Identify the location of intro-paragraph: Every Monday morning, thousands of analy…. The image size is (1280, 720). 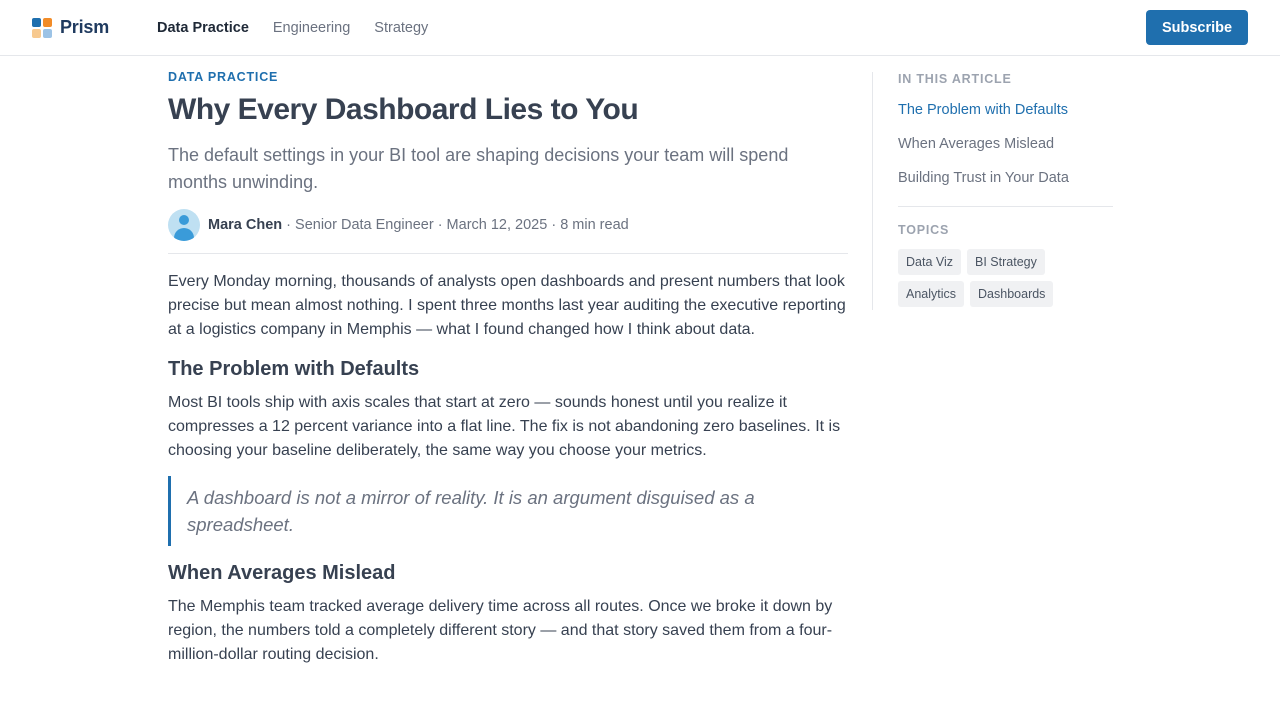
(507, 305).